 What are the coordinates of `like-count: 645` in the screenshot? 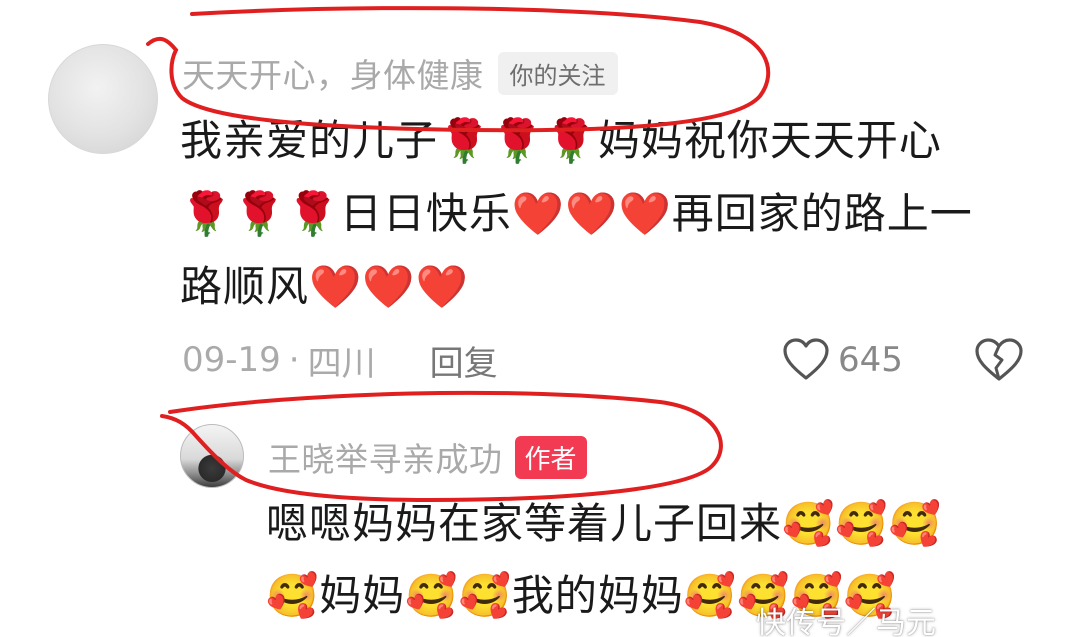 It's located at (870, 360).